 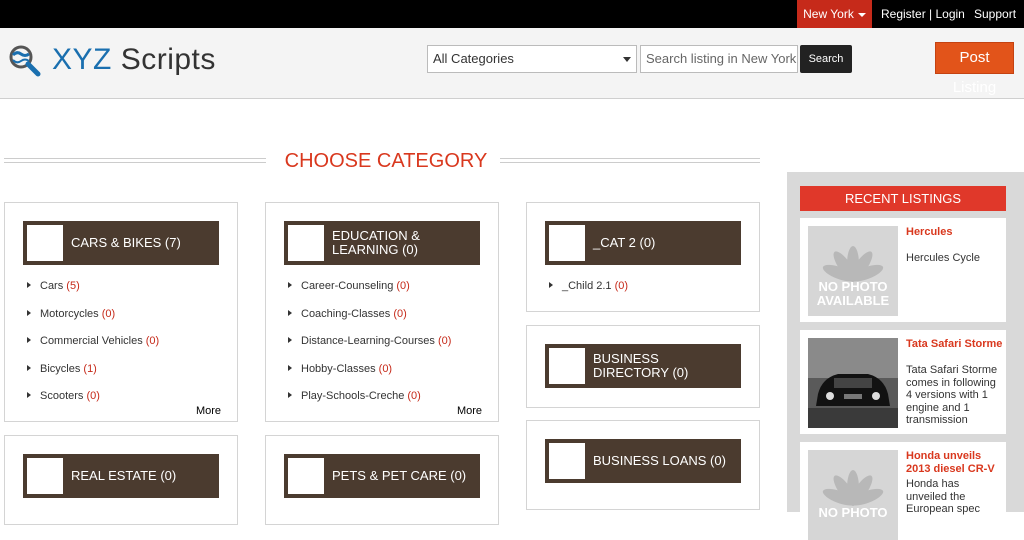 What do you see at coordinates (91, 341) in the screenshot?
I see `subcategory-label: Commercial Vehicles` at bounding box center [91, 341].